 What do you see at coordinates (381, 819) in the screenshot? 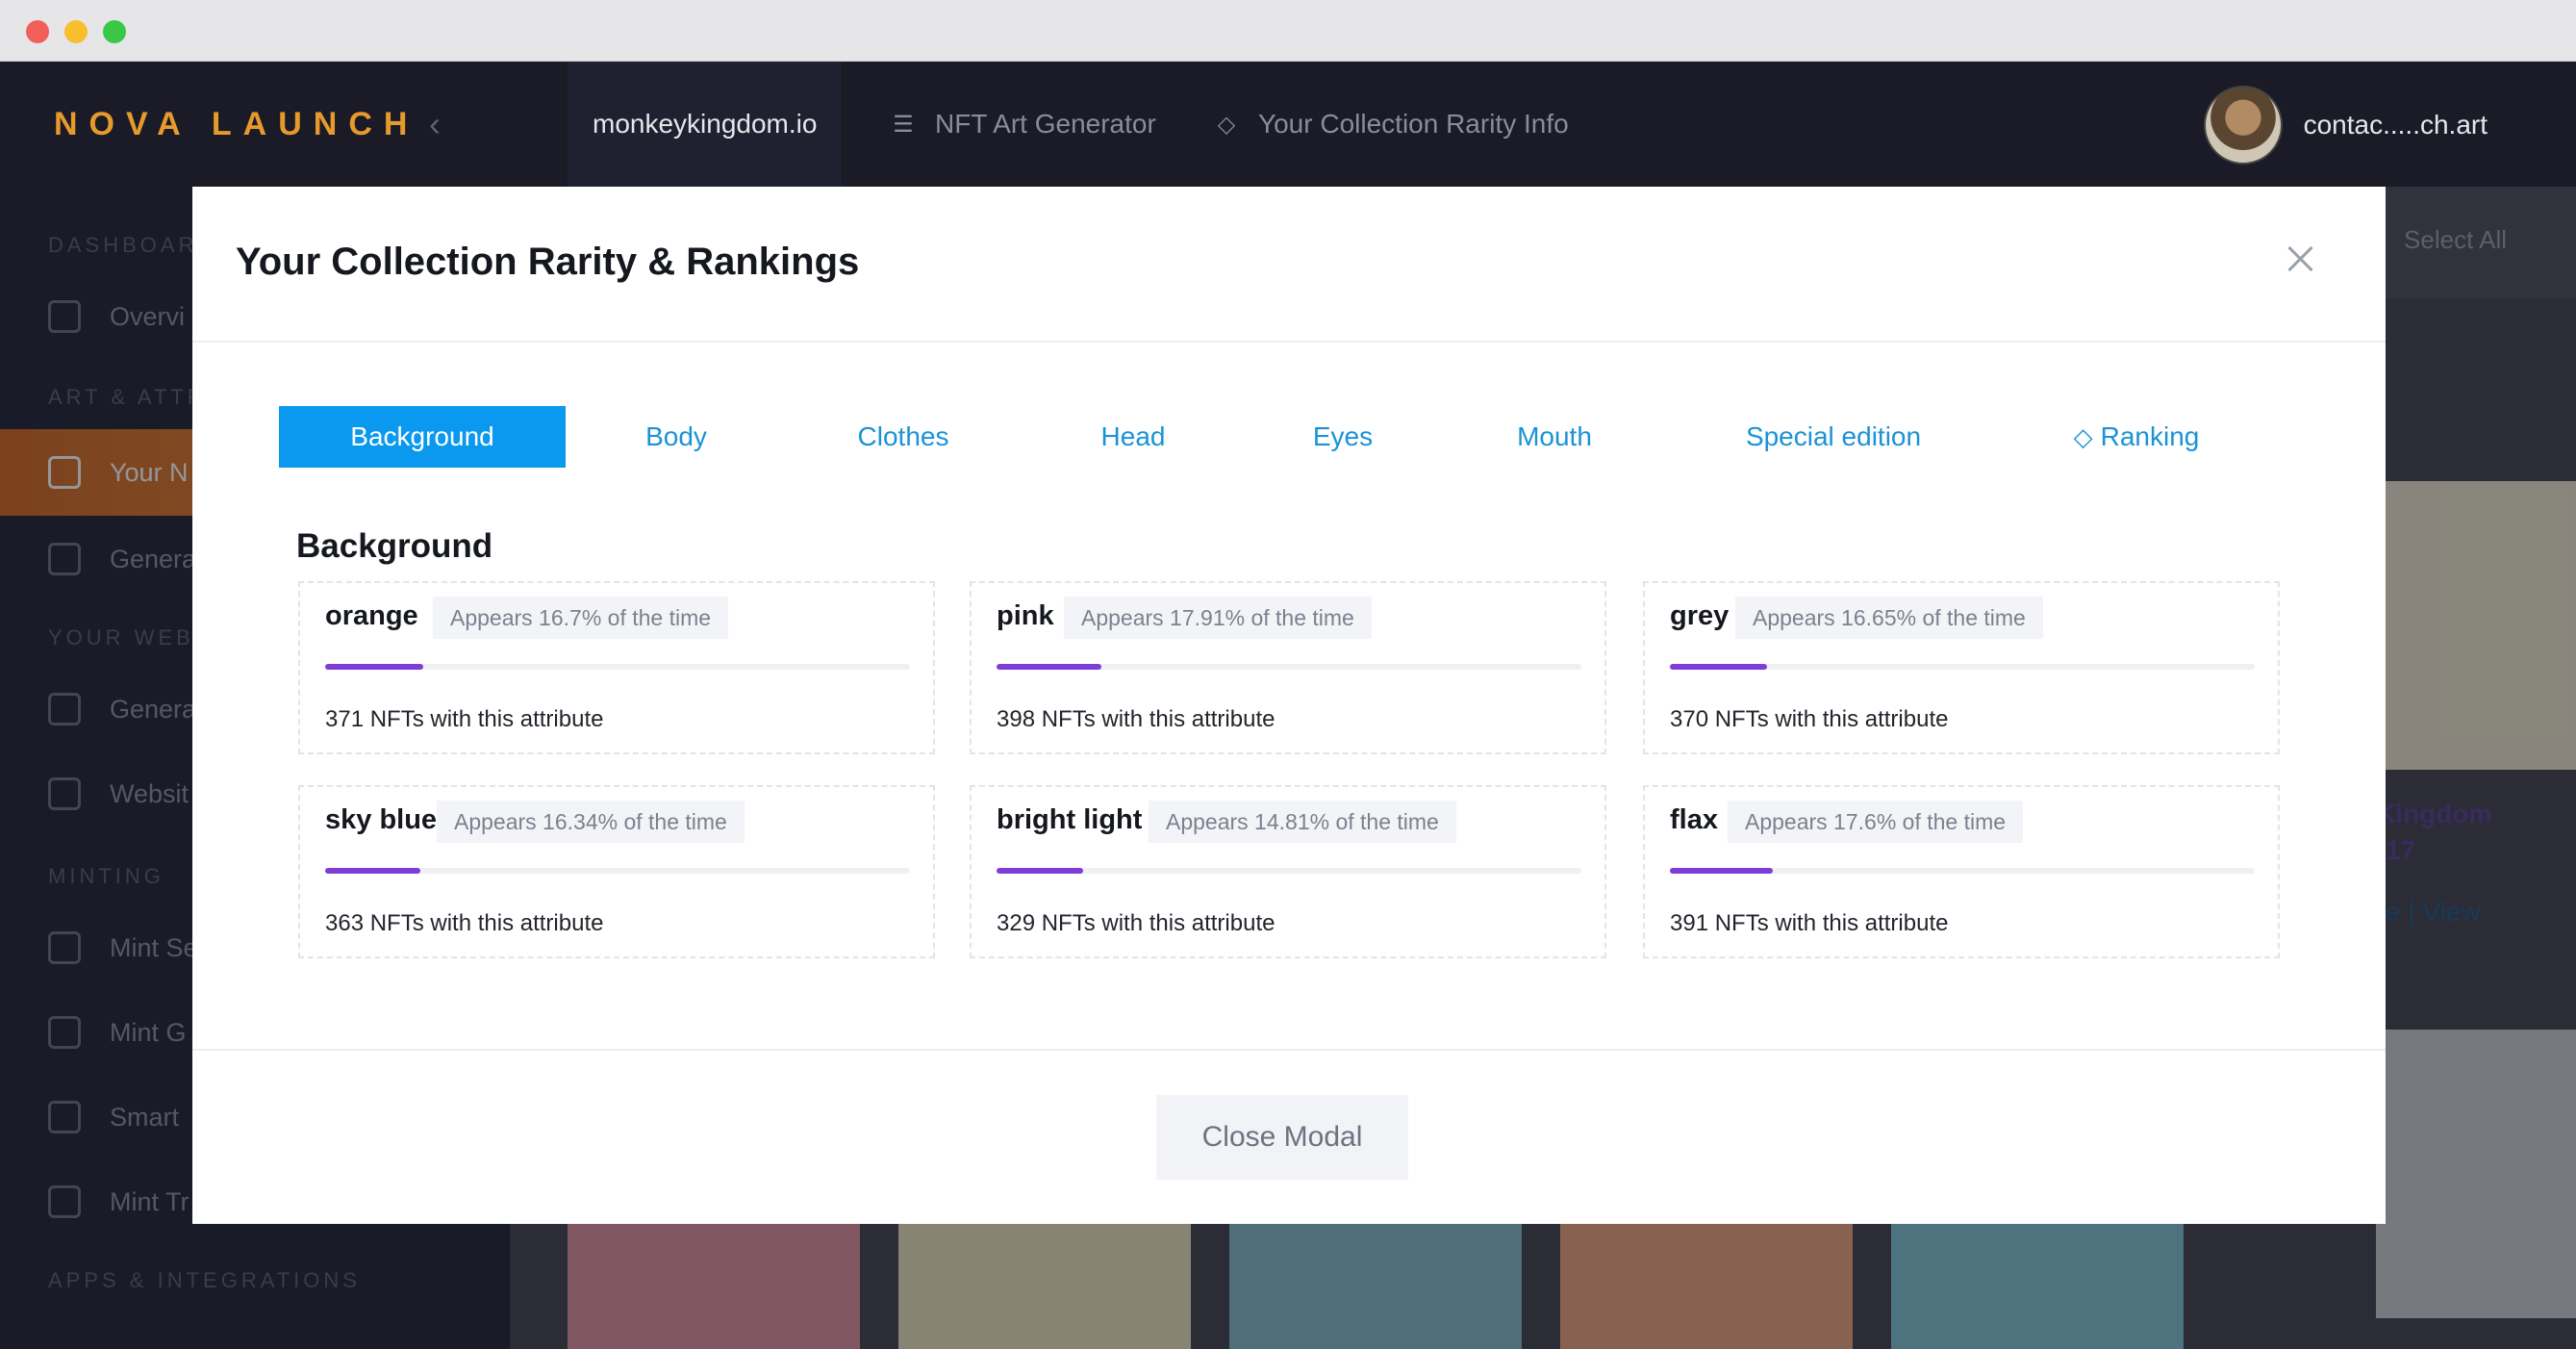
I see `attribute-name: sky blue` at bounding box center [381, 819].